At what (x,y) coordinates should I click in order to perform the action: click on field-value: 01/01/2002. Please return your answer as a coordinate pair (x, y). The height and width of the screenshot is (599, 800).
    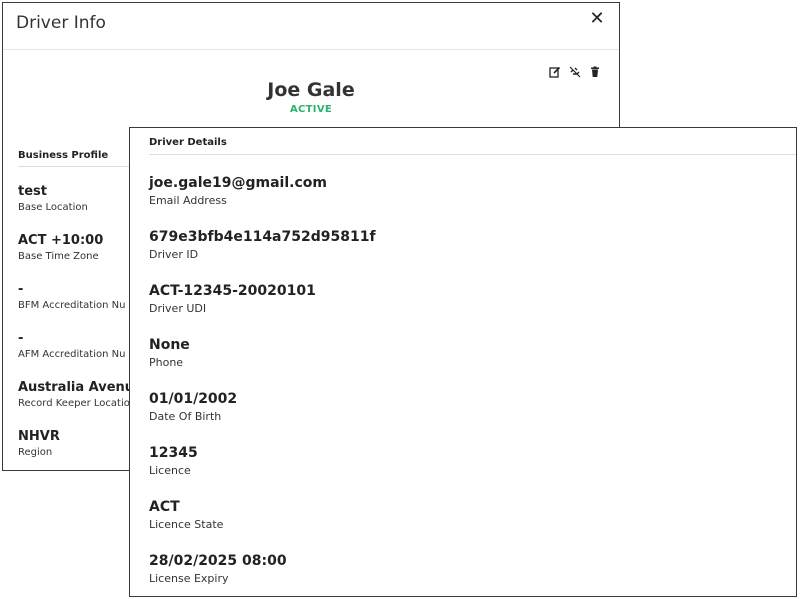
    Looking at the image, I should click on (193, 399).